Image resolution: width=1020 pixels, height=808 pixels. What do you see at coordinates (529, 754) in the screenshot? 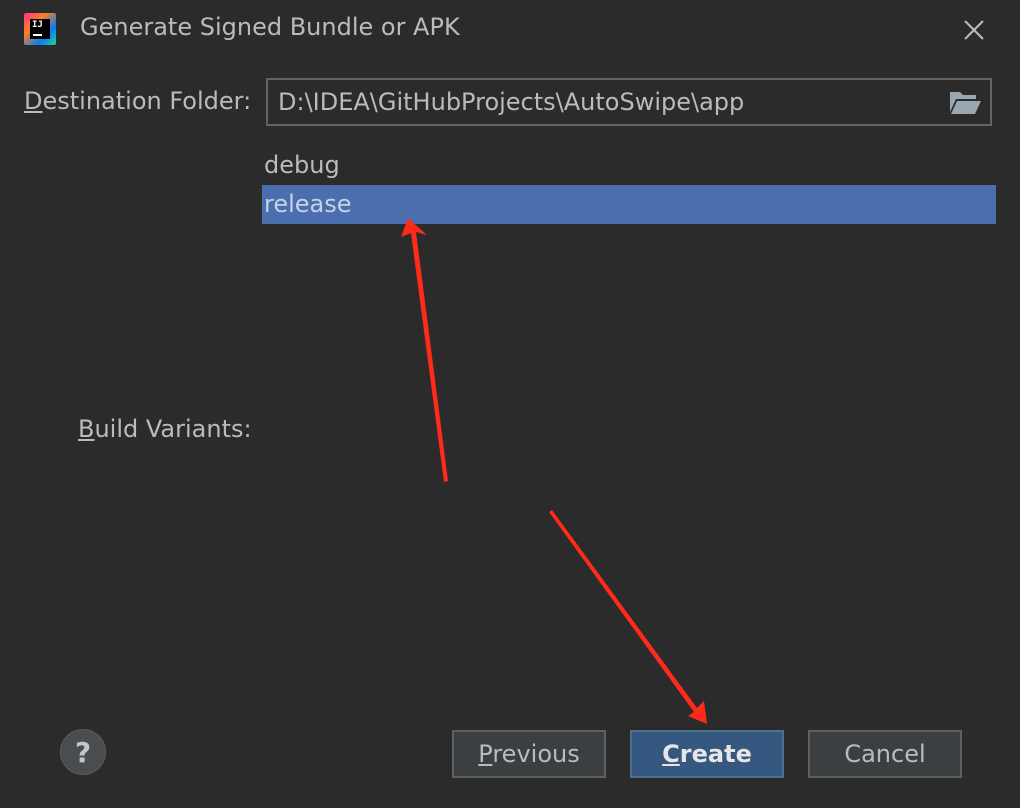
I see `previous-button: Previous` at bounding box center [529, 754].